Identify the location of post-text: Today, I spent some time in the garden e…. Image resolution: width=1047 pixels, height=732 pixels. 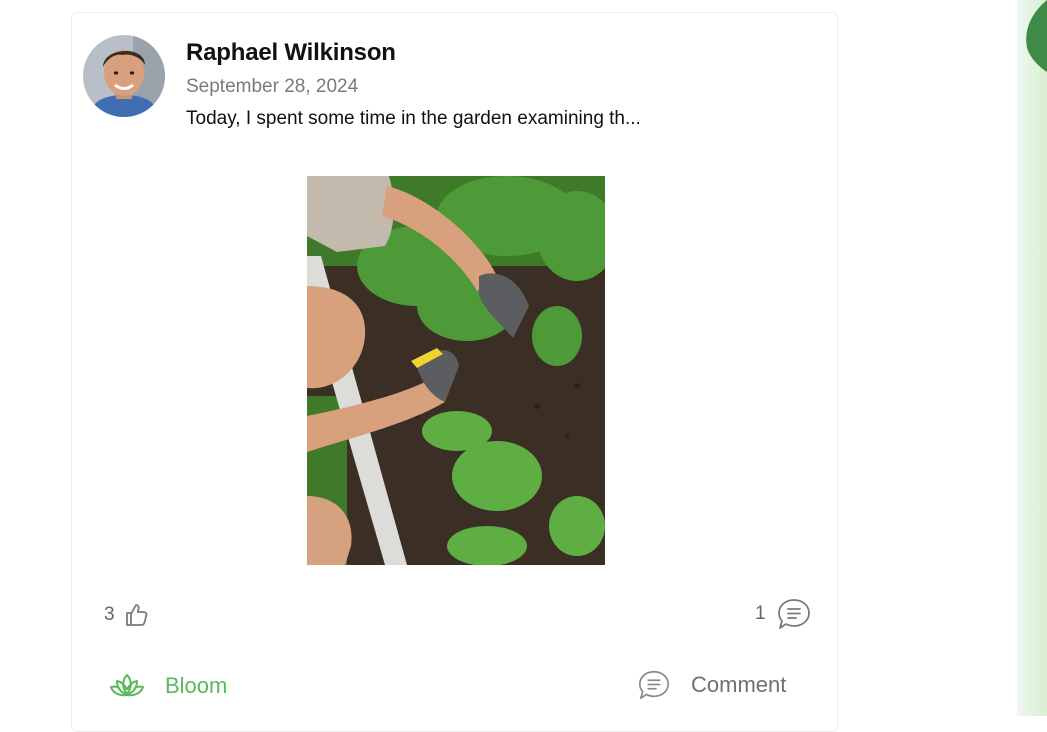
(413, 119).